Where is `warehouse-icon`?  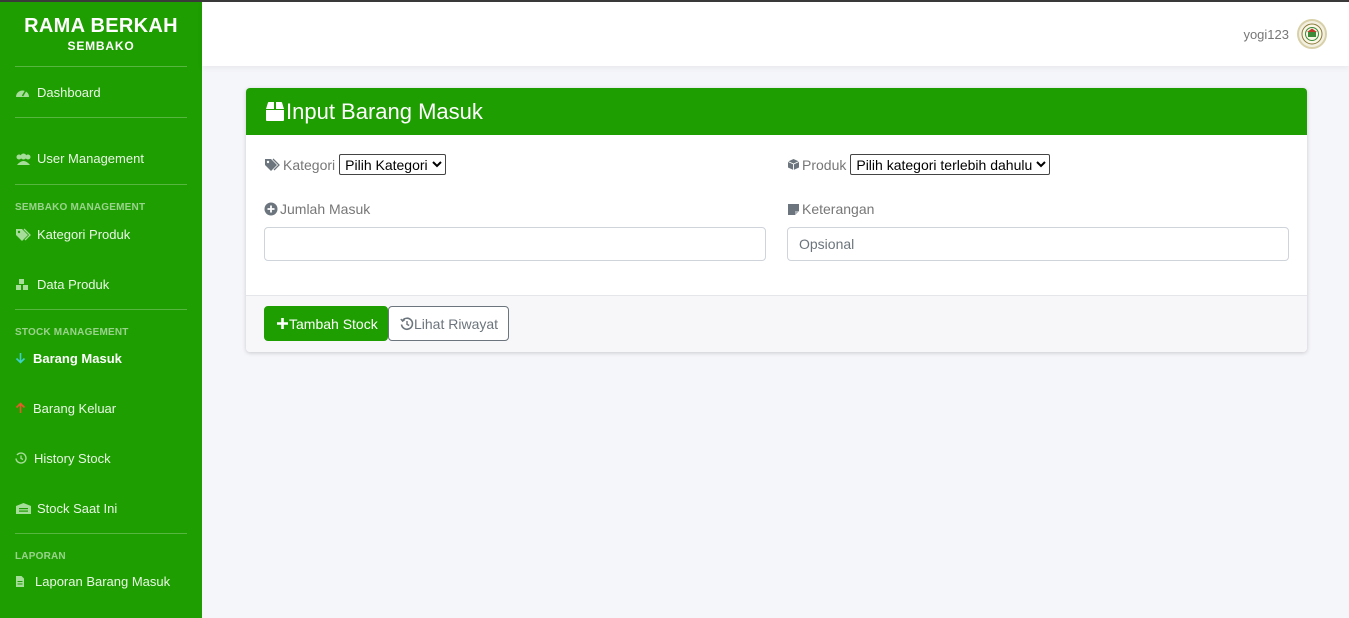
warehouse-icon is located at coordinates (24, 508).